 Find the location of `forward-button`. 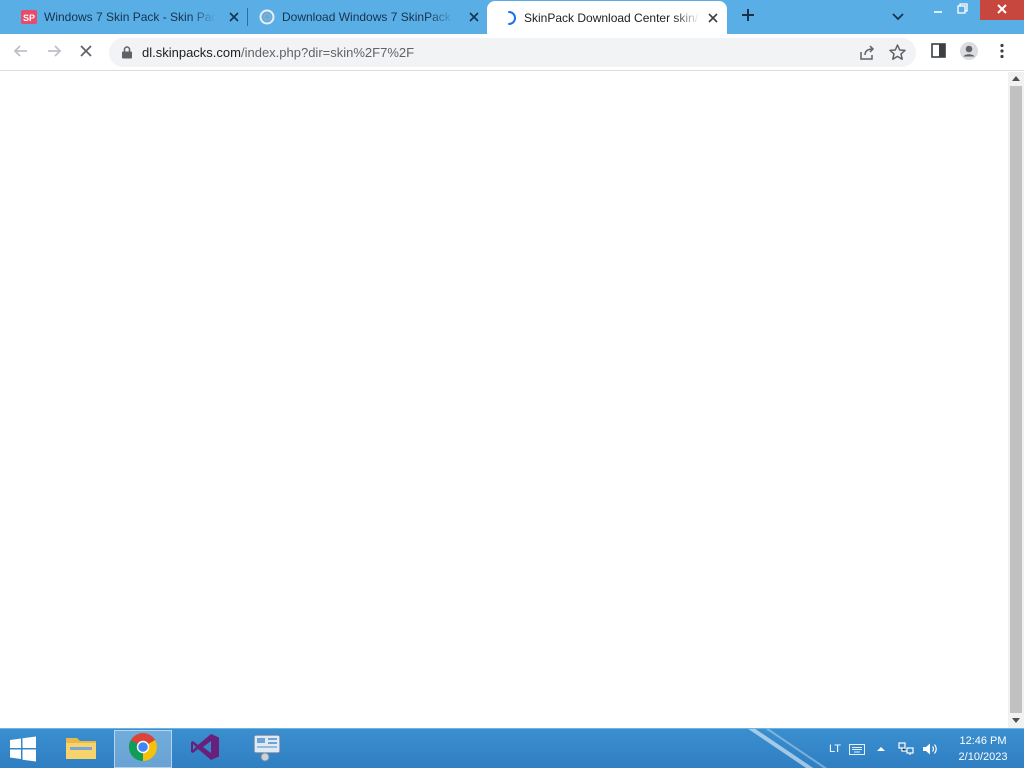

forward-button is located at coordinates (54, 53).